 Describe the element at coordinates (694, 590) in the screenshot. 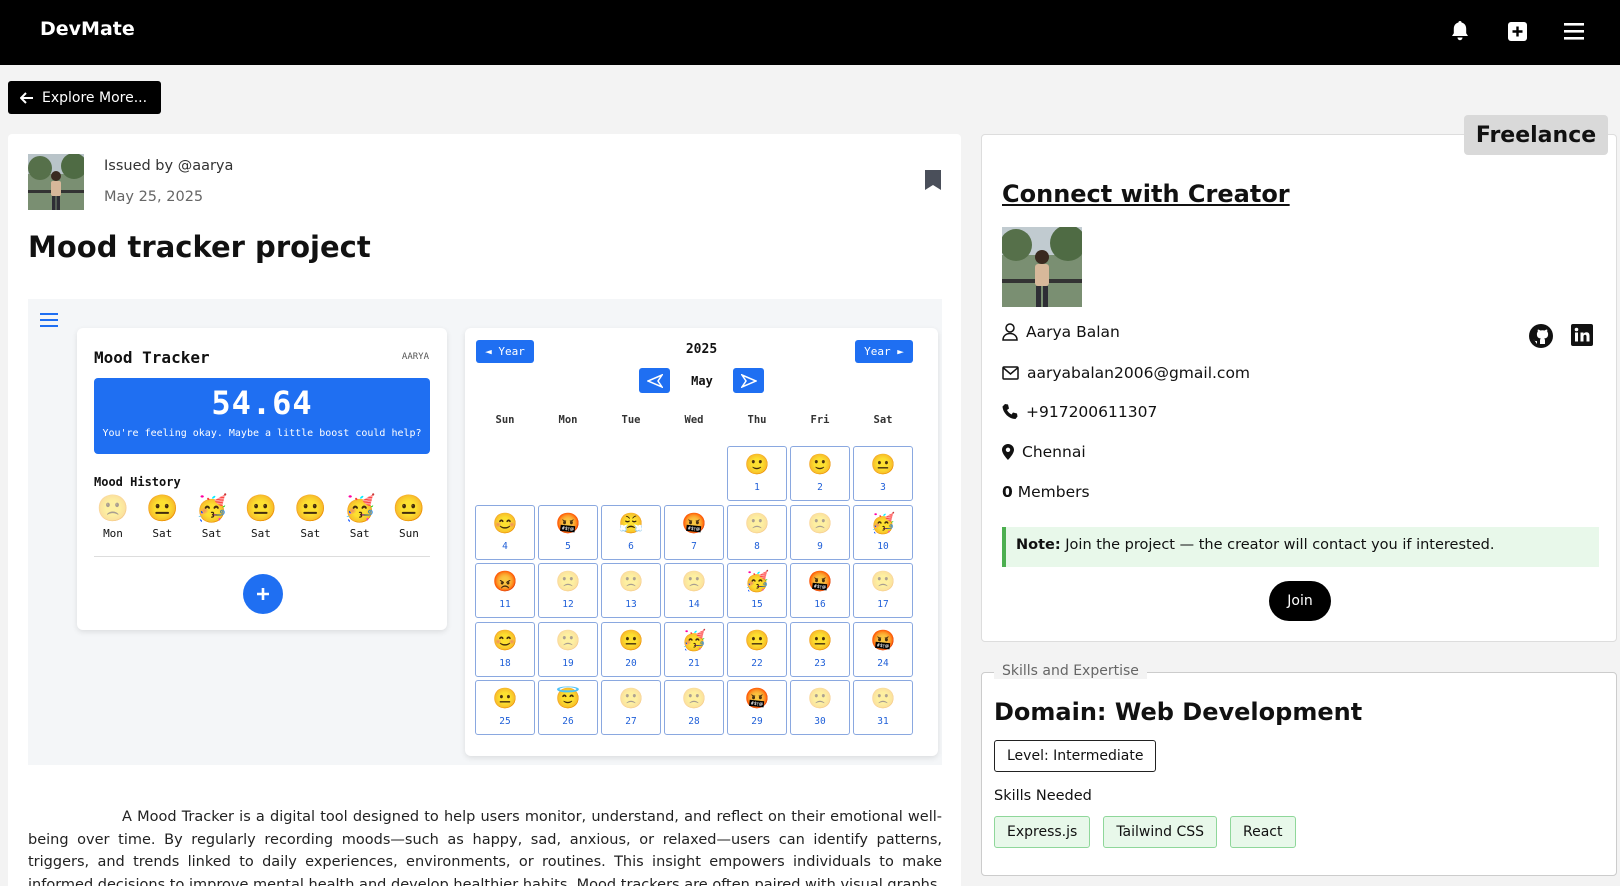

I see `calendar-day-cell: 🙁 14` at that location.